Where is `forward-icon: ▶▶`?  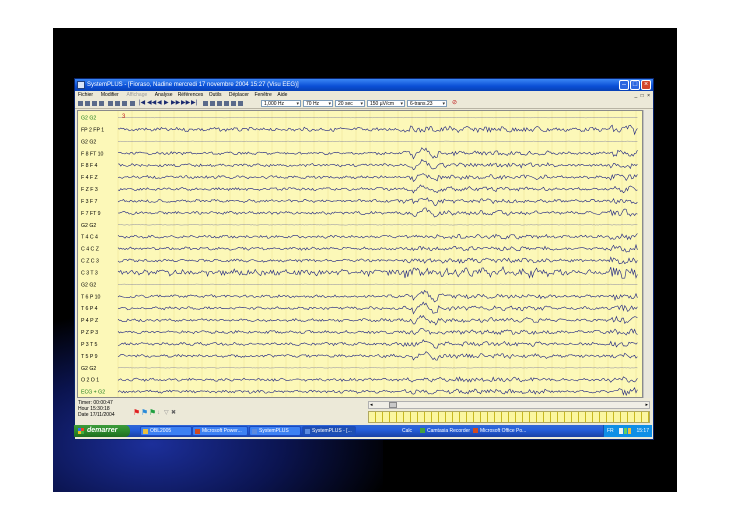
forward-icon: ▶▶ is located at coordinates (175, 103).